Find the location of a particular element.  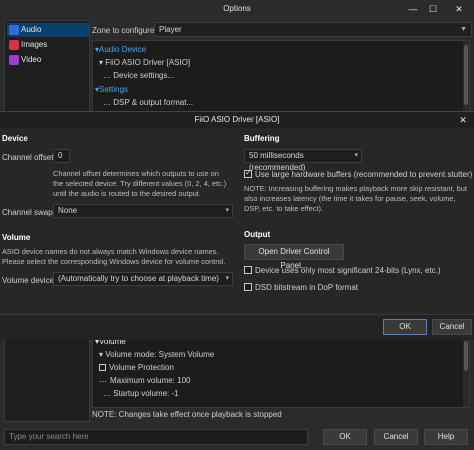

dsd-dop-label: DSD bitstream in DoP format is located at coordinates (306, 287).